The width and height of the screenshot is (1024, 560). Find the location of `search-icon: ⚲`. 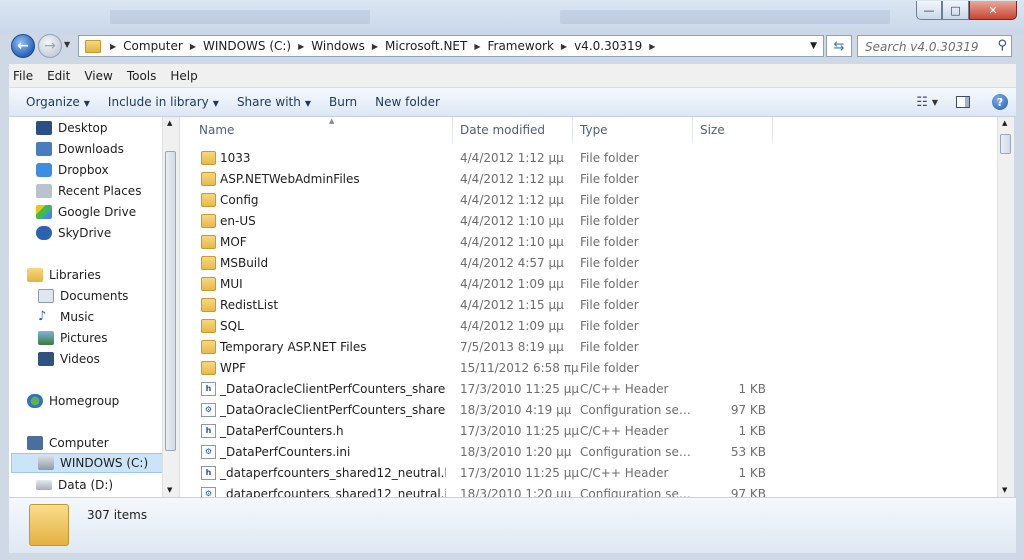

search-icon: ⚲ is located at coordinates (1002, 45).